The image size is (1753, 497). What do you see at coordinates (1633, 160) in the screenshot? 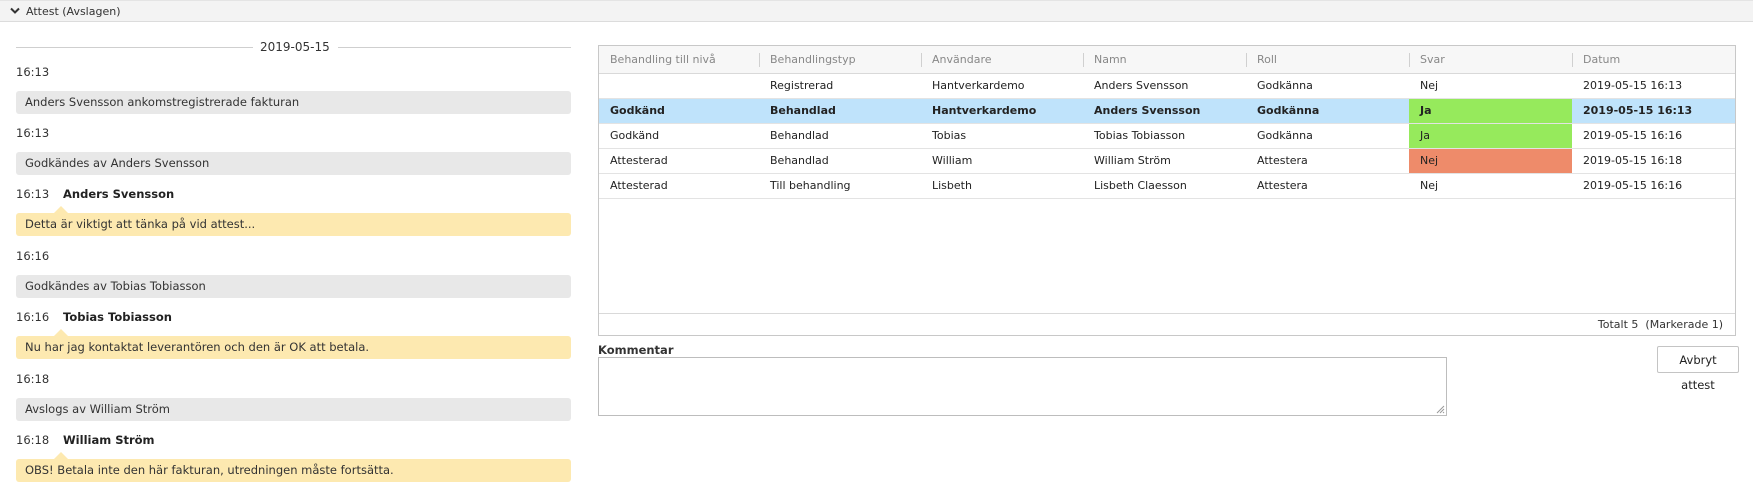
I see `cell-date: 2019-05-15 16:18` at bounding box center [1633, 160].